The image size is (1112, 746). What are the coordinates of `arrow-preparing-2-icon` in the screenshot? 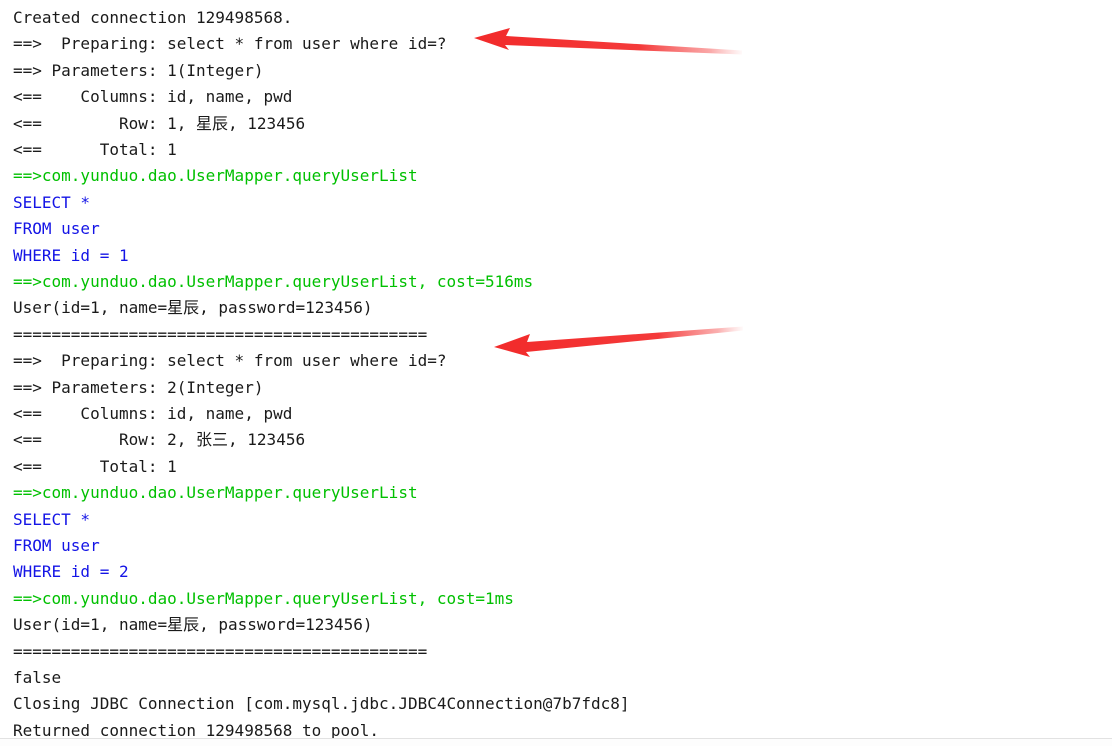 It's located at (618, 341).